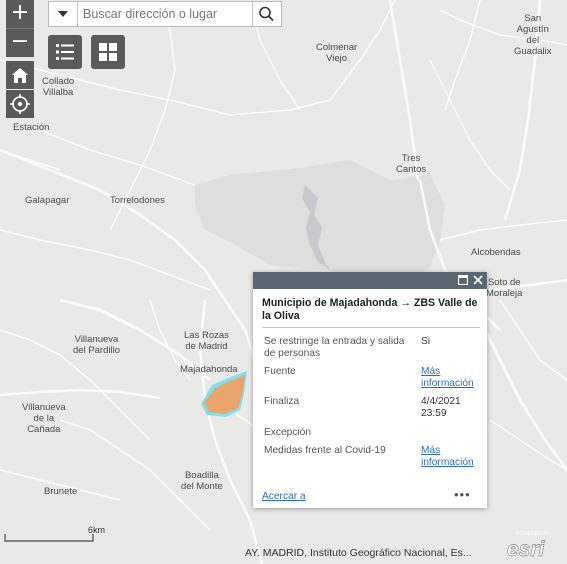 The image size is (567, 564). Describe the element at coordinates (504, 288) in the screenshot. I see `place-label: Soto de Moraleja` at that location.